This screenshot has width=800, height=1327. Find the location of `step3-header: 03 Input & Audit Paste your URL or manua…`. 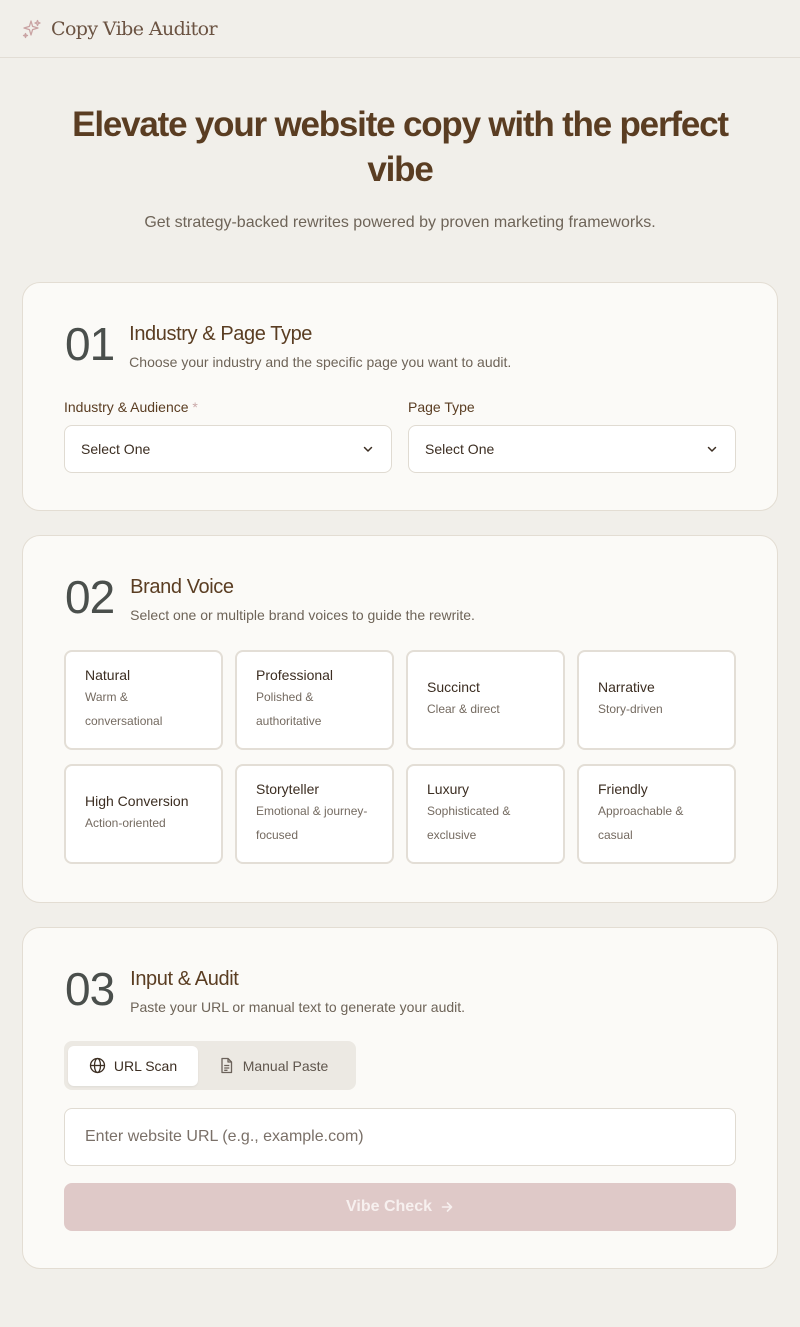

step3-header: 03 Input & Audit Paste your URL or manua… is located at coordinates (265, 989).